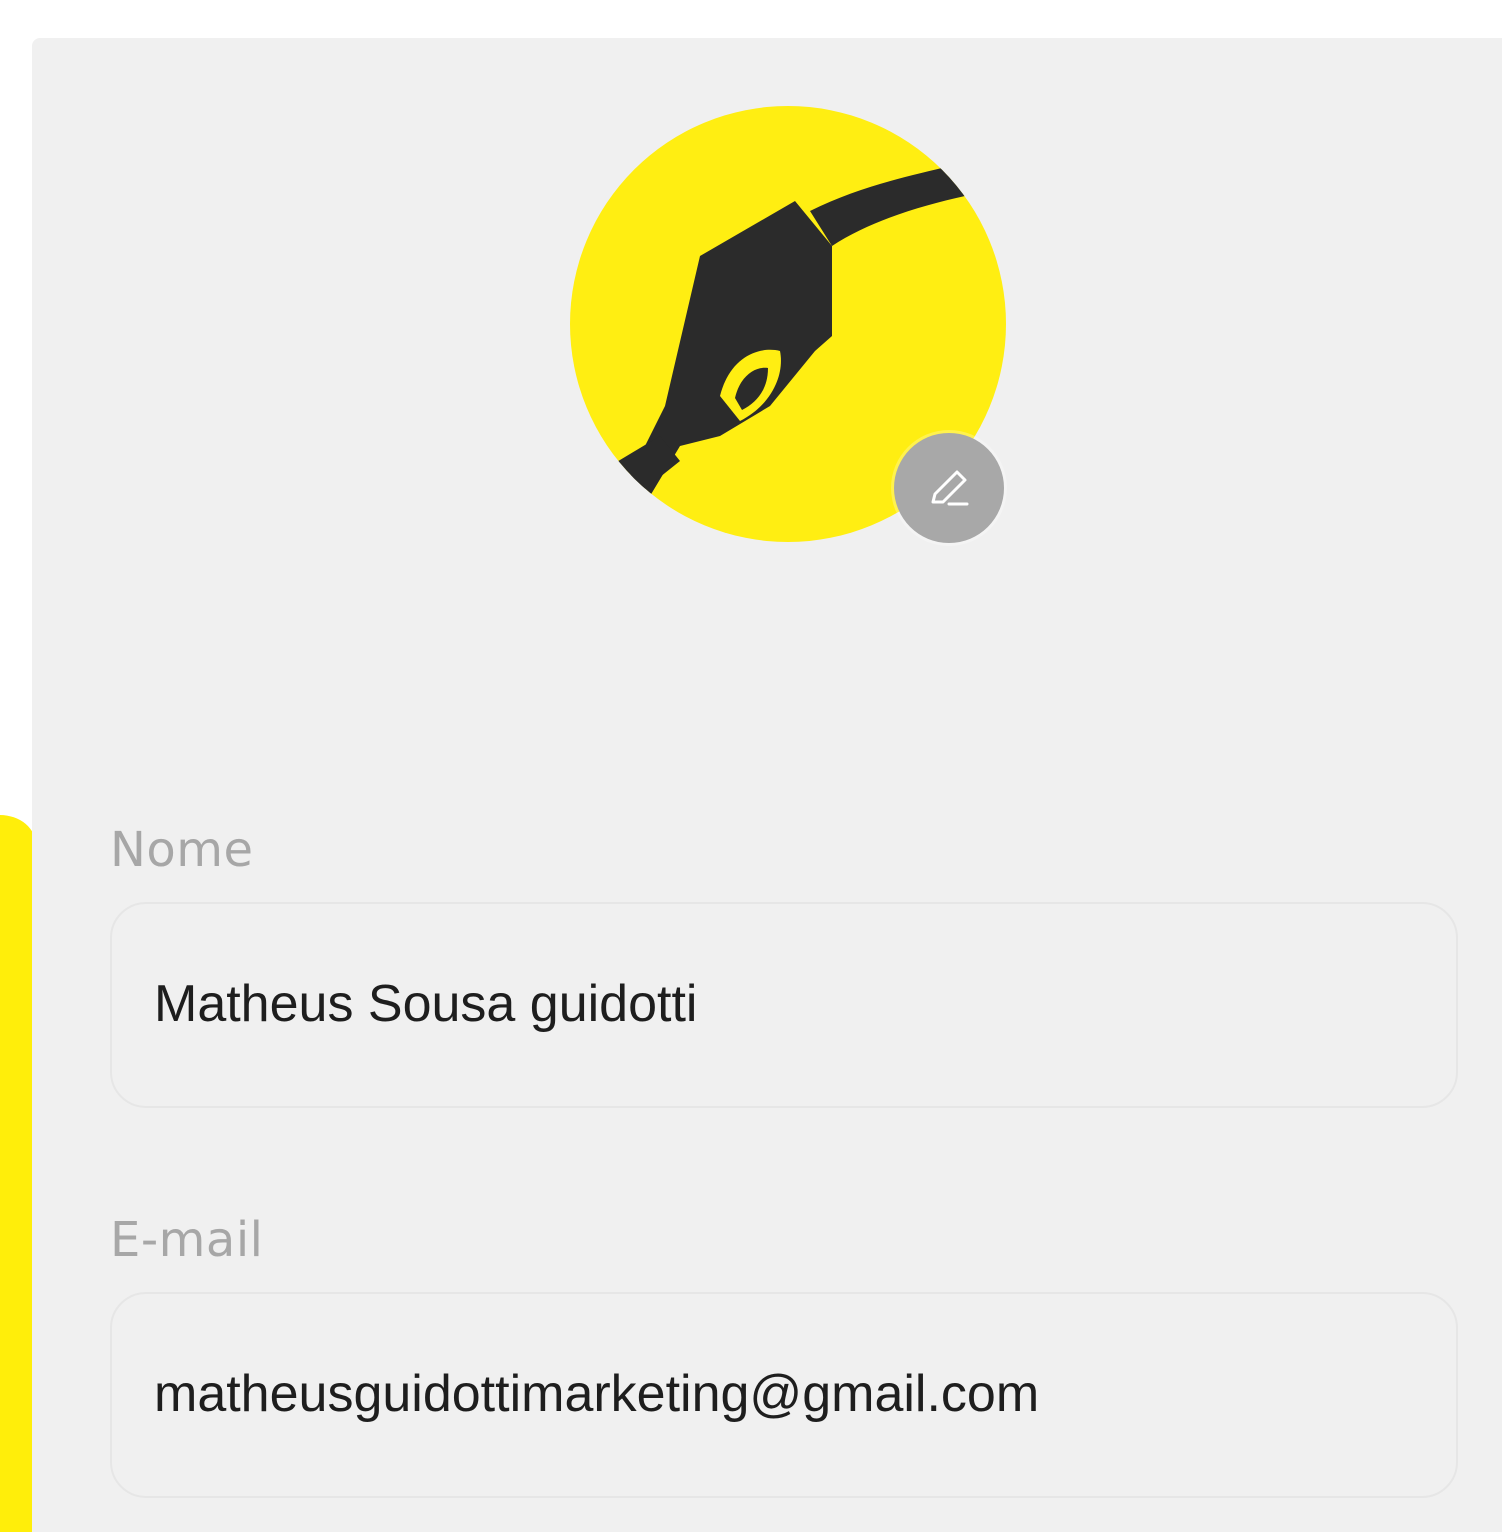 Image resolution: width=1502 pixels, height=1532 pixels. Describe the element at coordinates (18, 1173) in the screenshot. I see `left-accent-stripe` at that location.